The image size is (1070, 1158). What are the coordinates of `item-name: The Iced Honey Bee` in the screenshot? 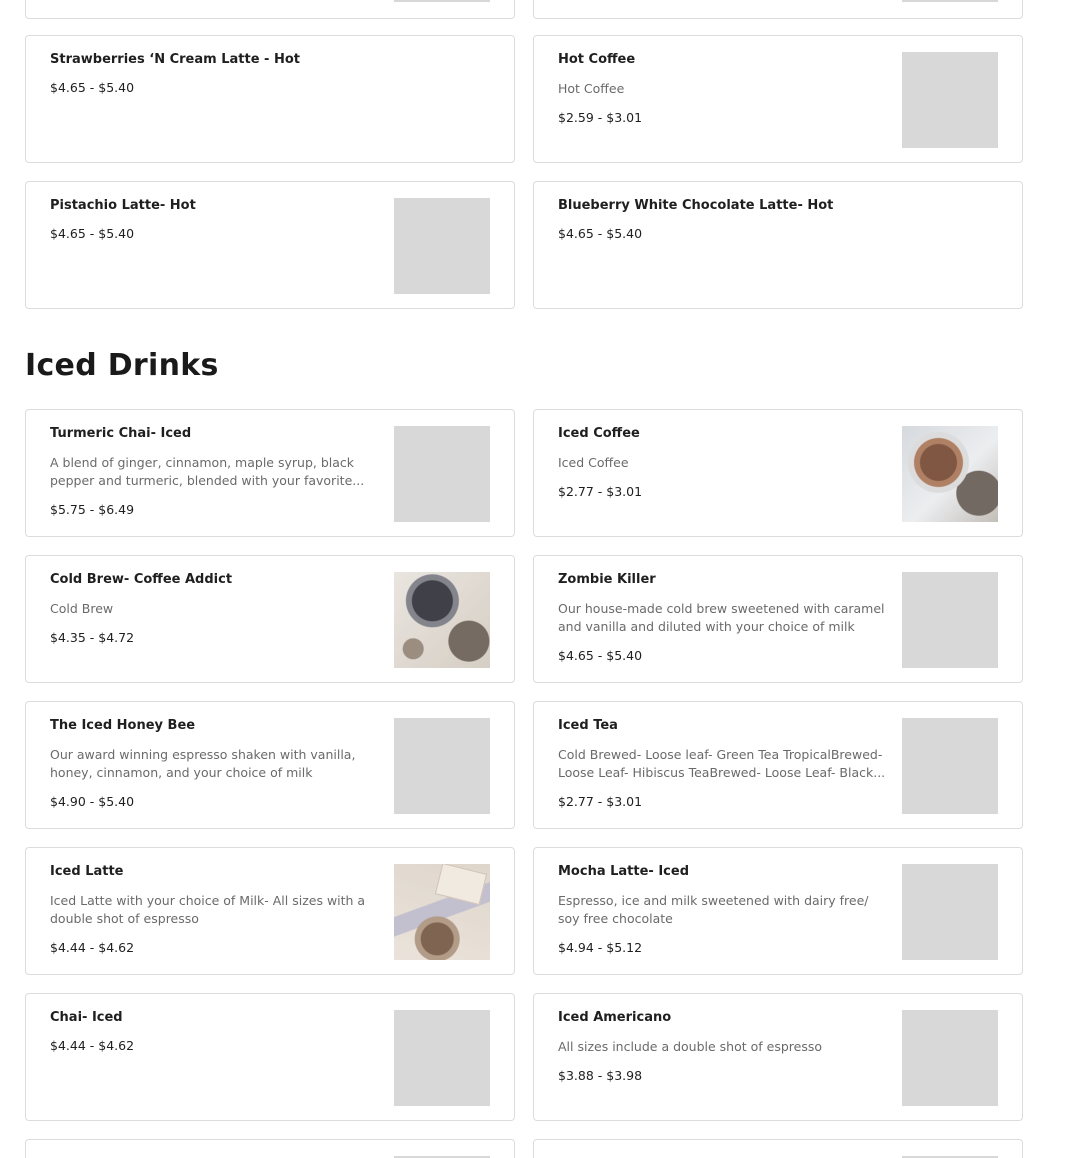 It's located at (123, 725).